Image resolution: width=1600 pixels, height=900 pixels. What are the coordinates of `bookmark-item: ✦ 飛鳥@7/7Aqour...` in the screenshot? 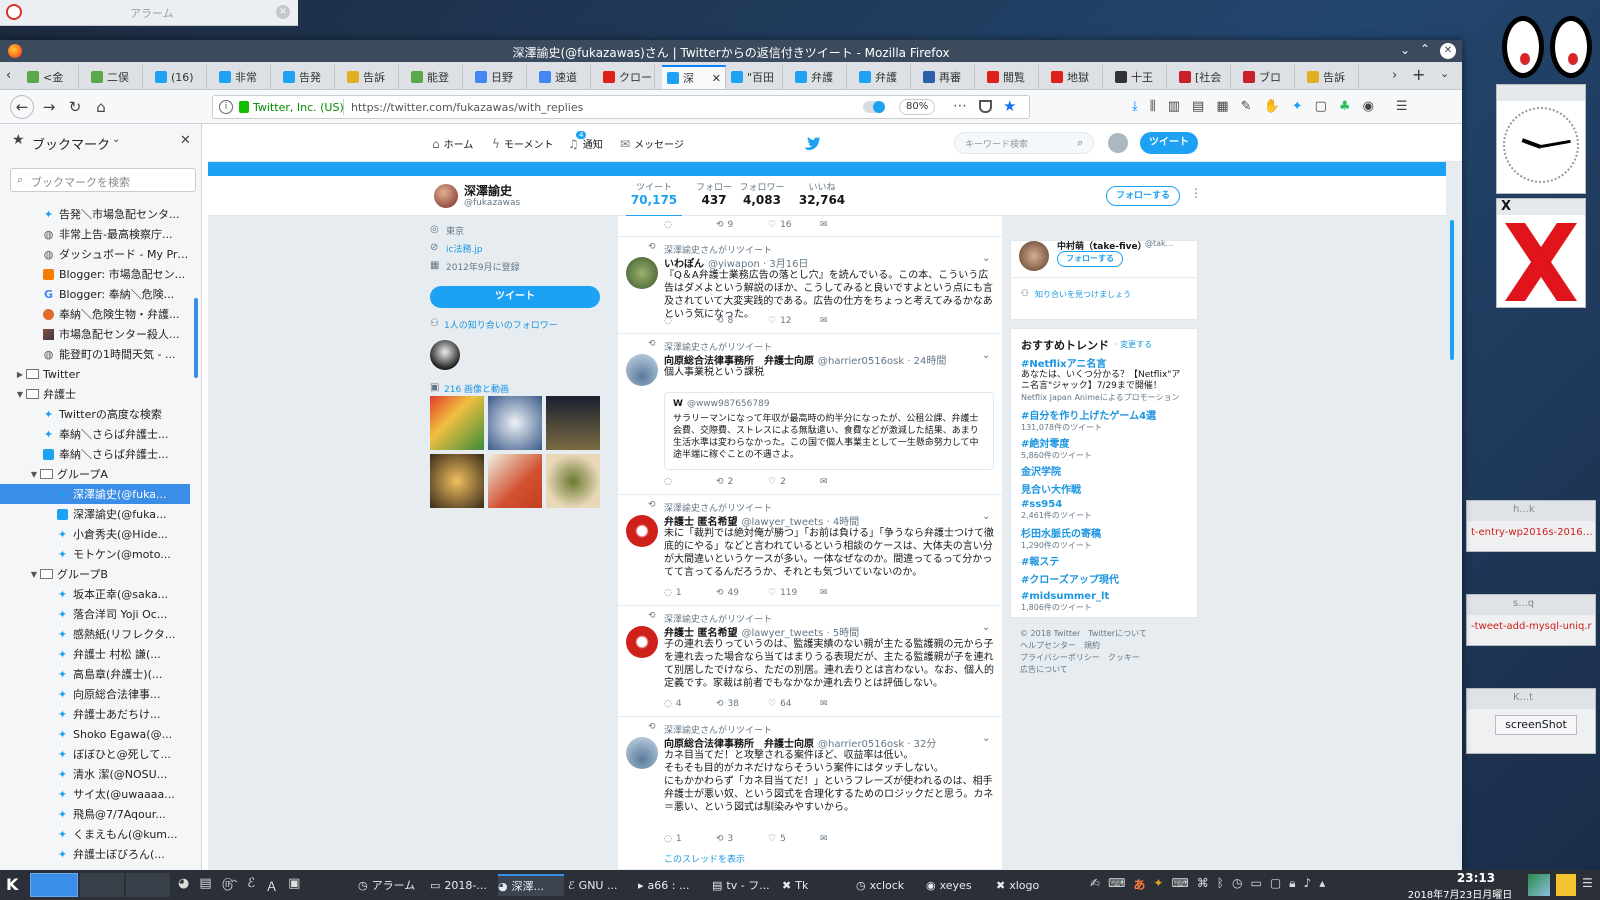 It's located at (95, 814).